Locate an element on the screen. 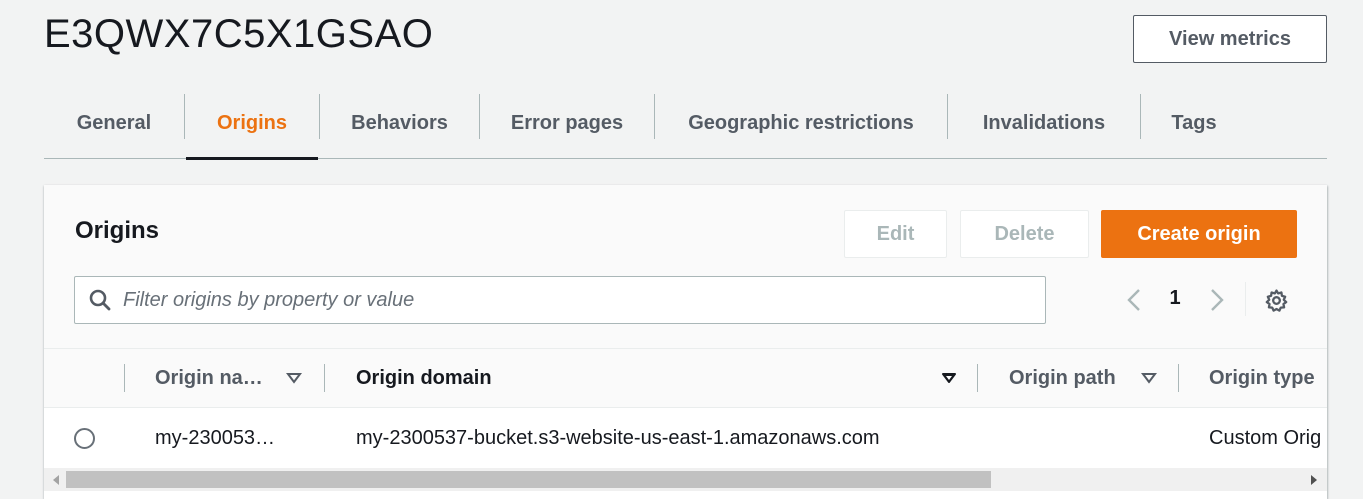 The image size is (1363, 499). current-page-number: 1 is located at coordinates (1175, 299).